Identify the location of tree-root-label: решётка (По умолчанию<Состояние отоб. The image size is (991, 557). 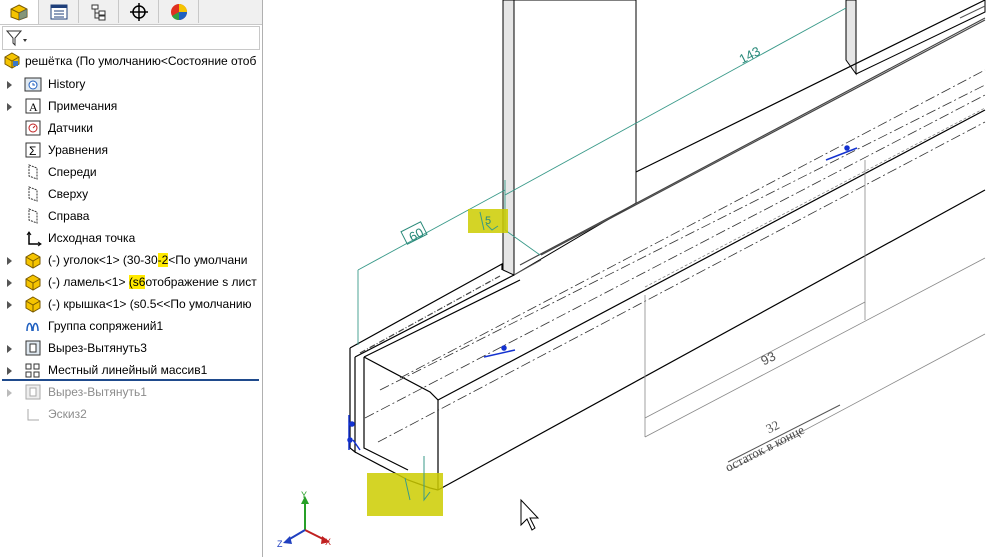
(141, 61).